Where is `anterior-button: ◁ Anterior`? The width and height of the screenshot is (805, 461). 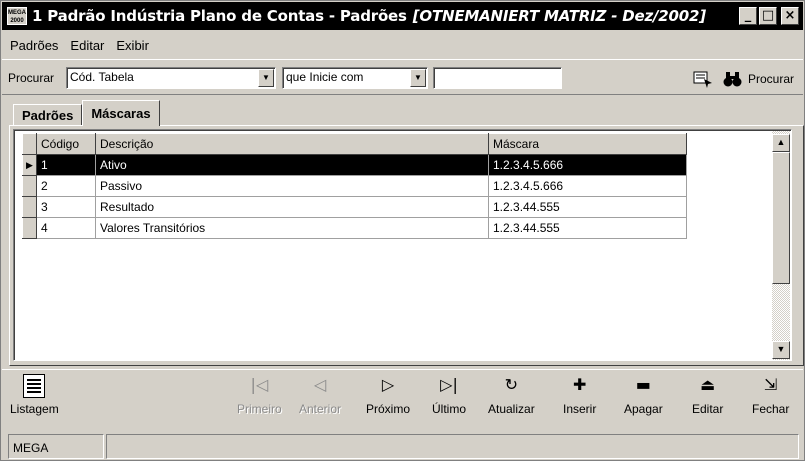
anterior-button: ◁ Anterior is located at coordinates (320, 395).